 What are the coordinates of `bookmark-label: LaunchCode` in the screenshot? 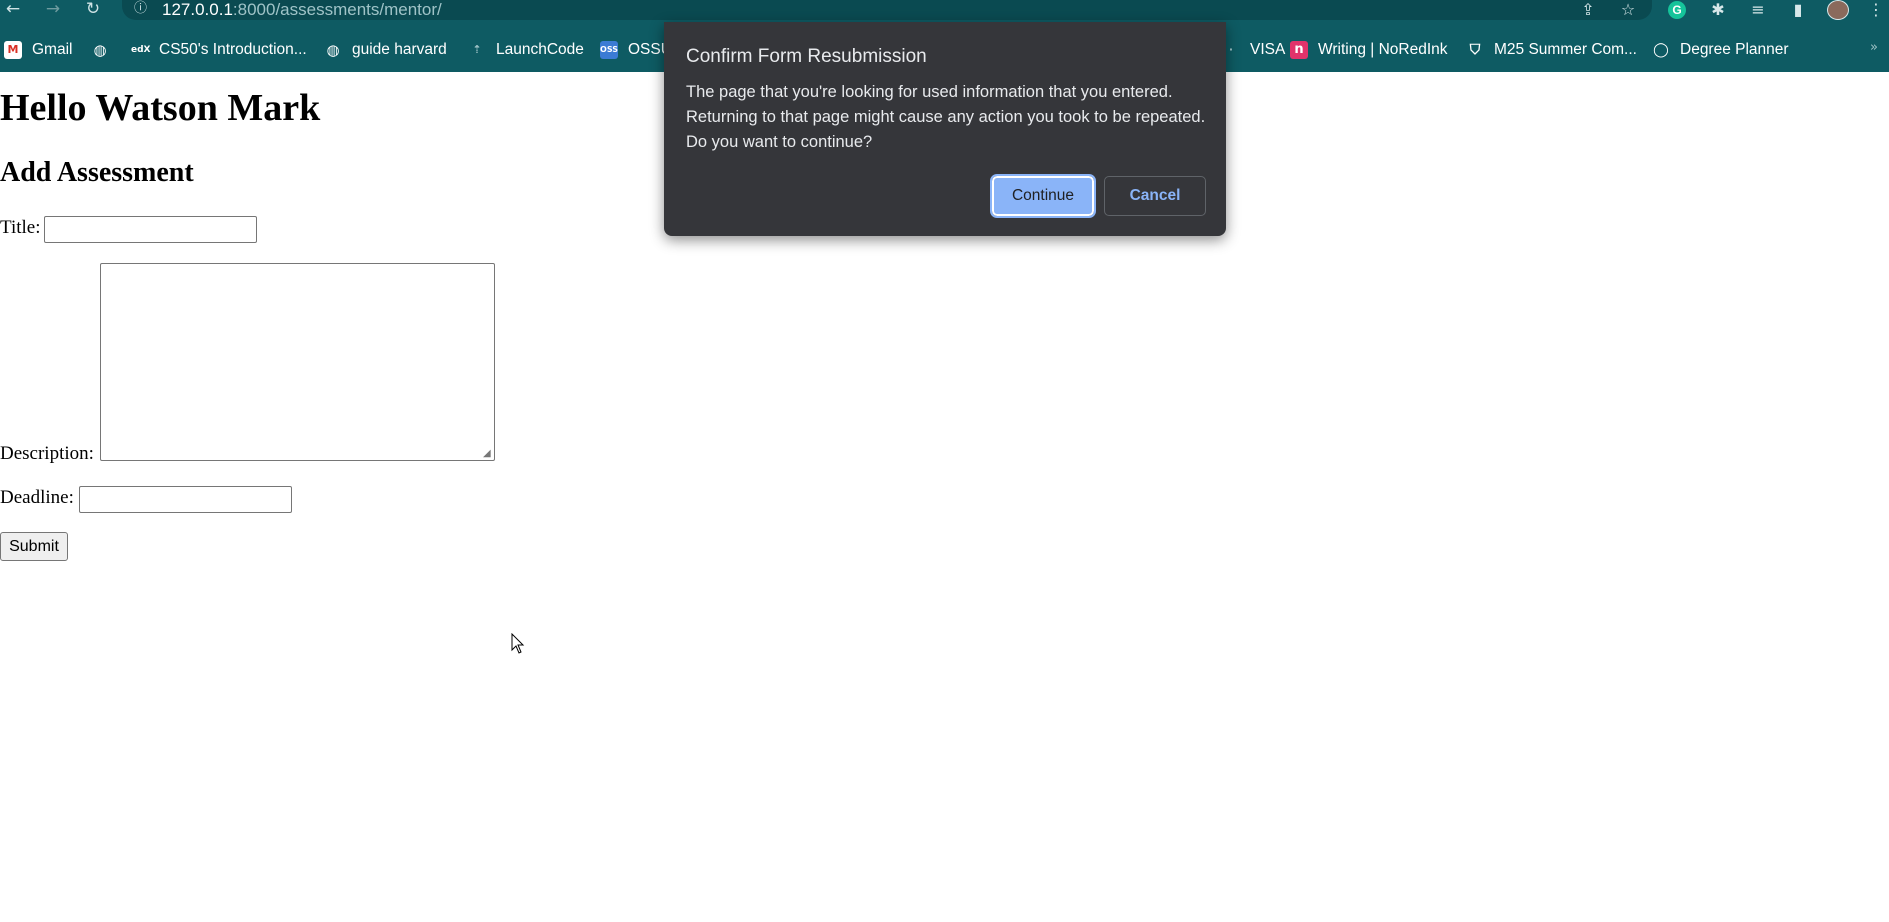 It's located at (540, 49).